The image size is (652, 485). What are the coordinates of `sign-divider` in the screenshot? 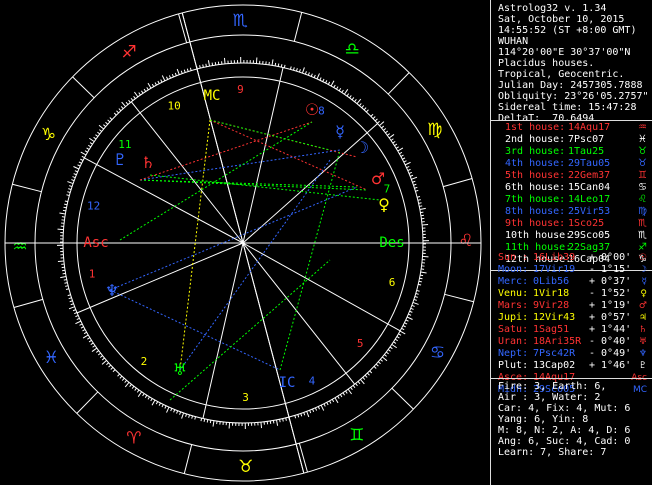 It's located at (303, 458).